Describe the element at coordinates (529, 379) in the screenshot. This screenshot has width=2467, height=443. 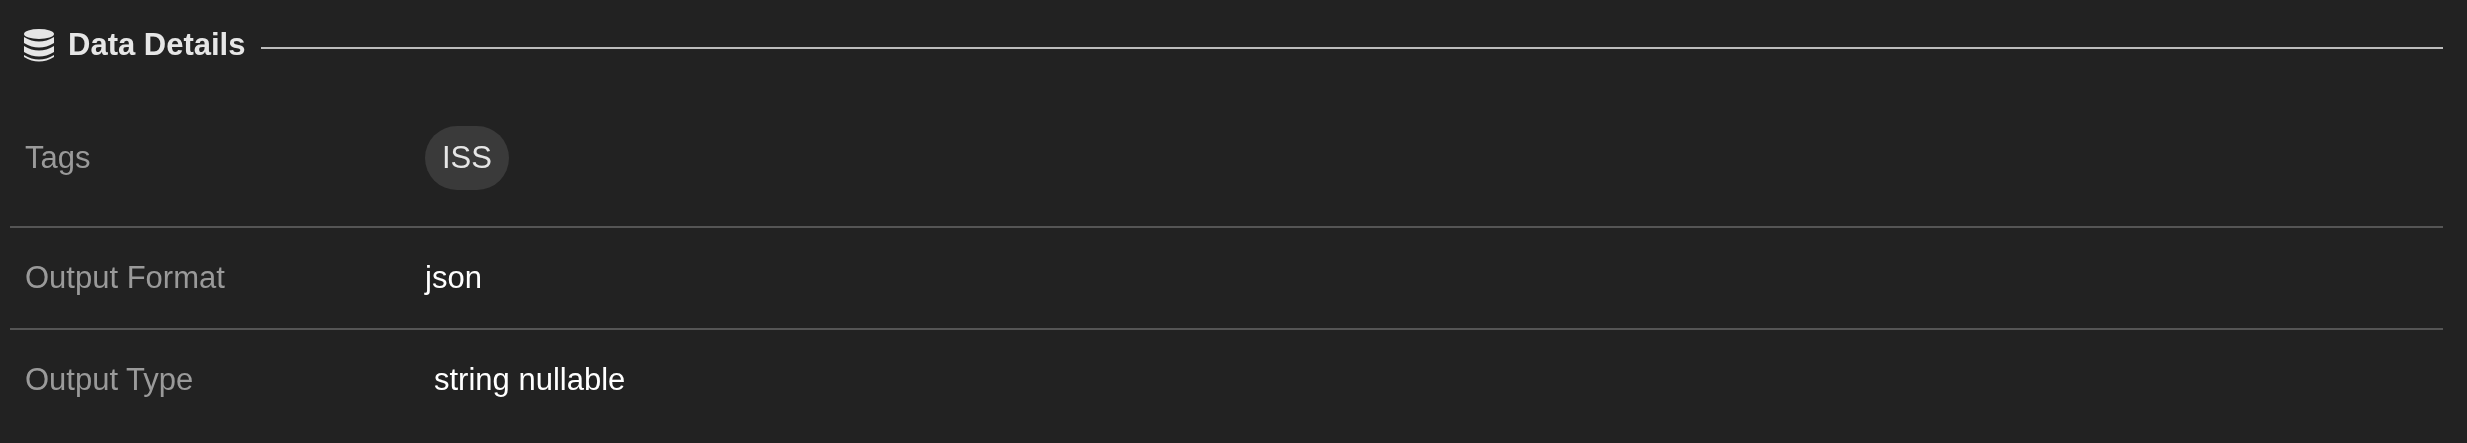
I see `field-value: string nullable` at that location.